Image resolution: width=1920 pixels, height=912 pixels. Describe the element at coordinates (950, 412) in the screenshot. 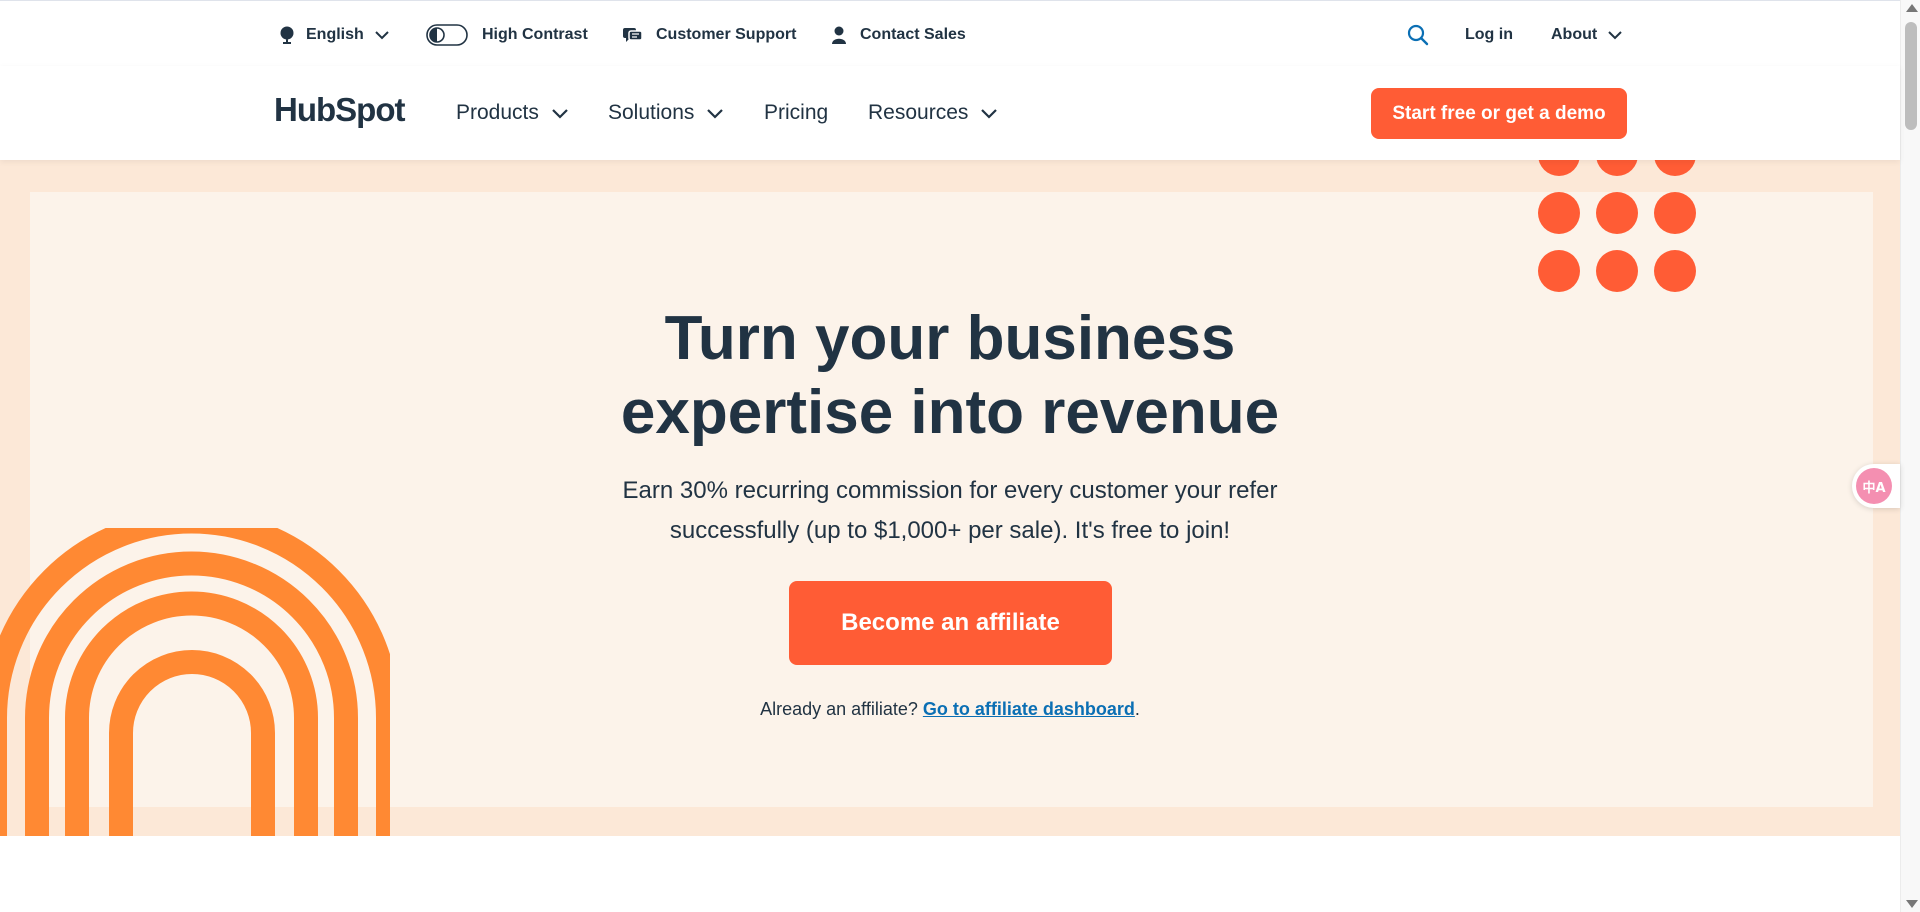

I see `headline-line-2: expertise into revenue` at that location.